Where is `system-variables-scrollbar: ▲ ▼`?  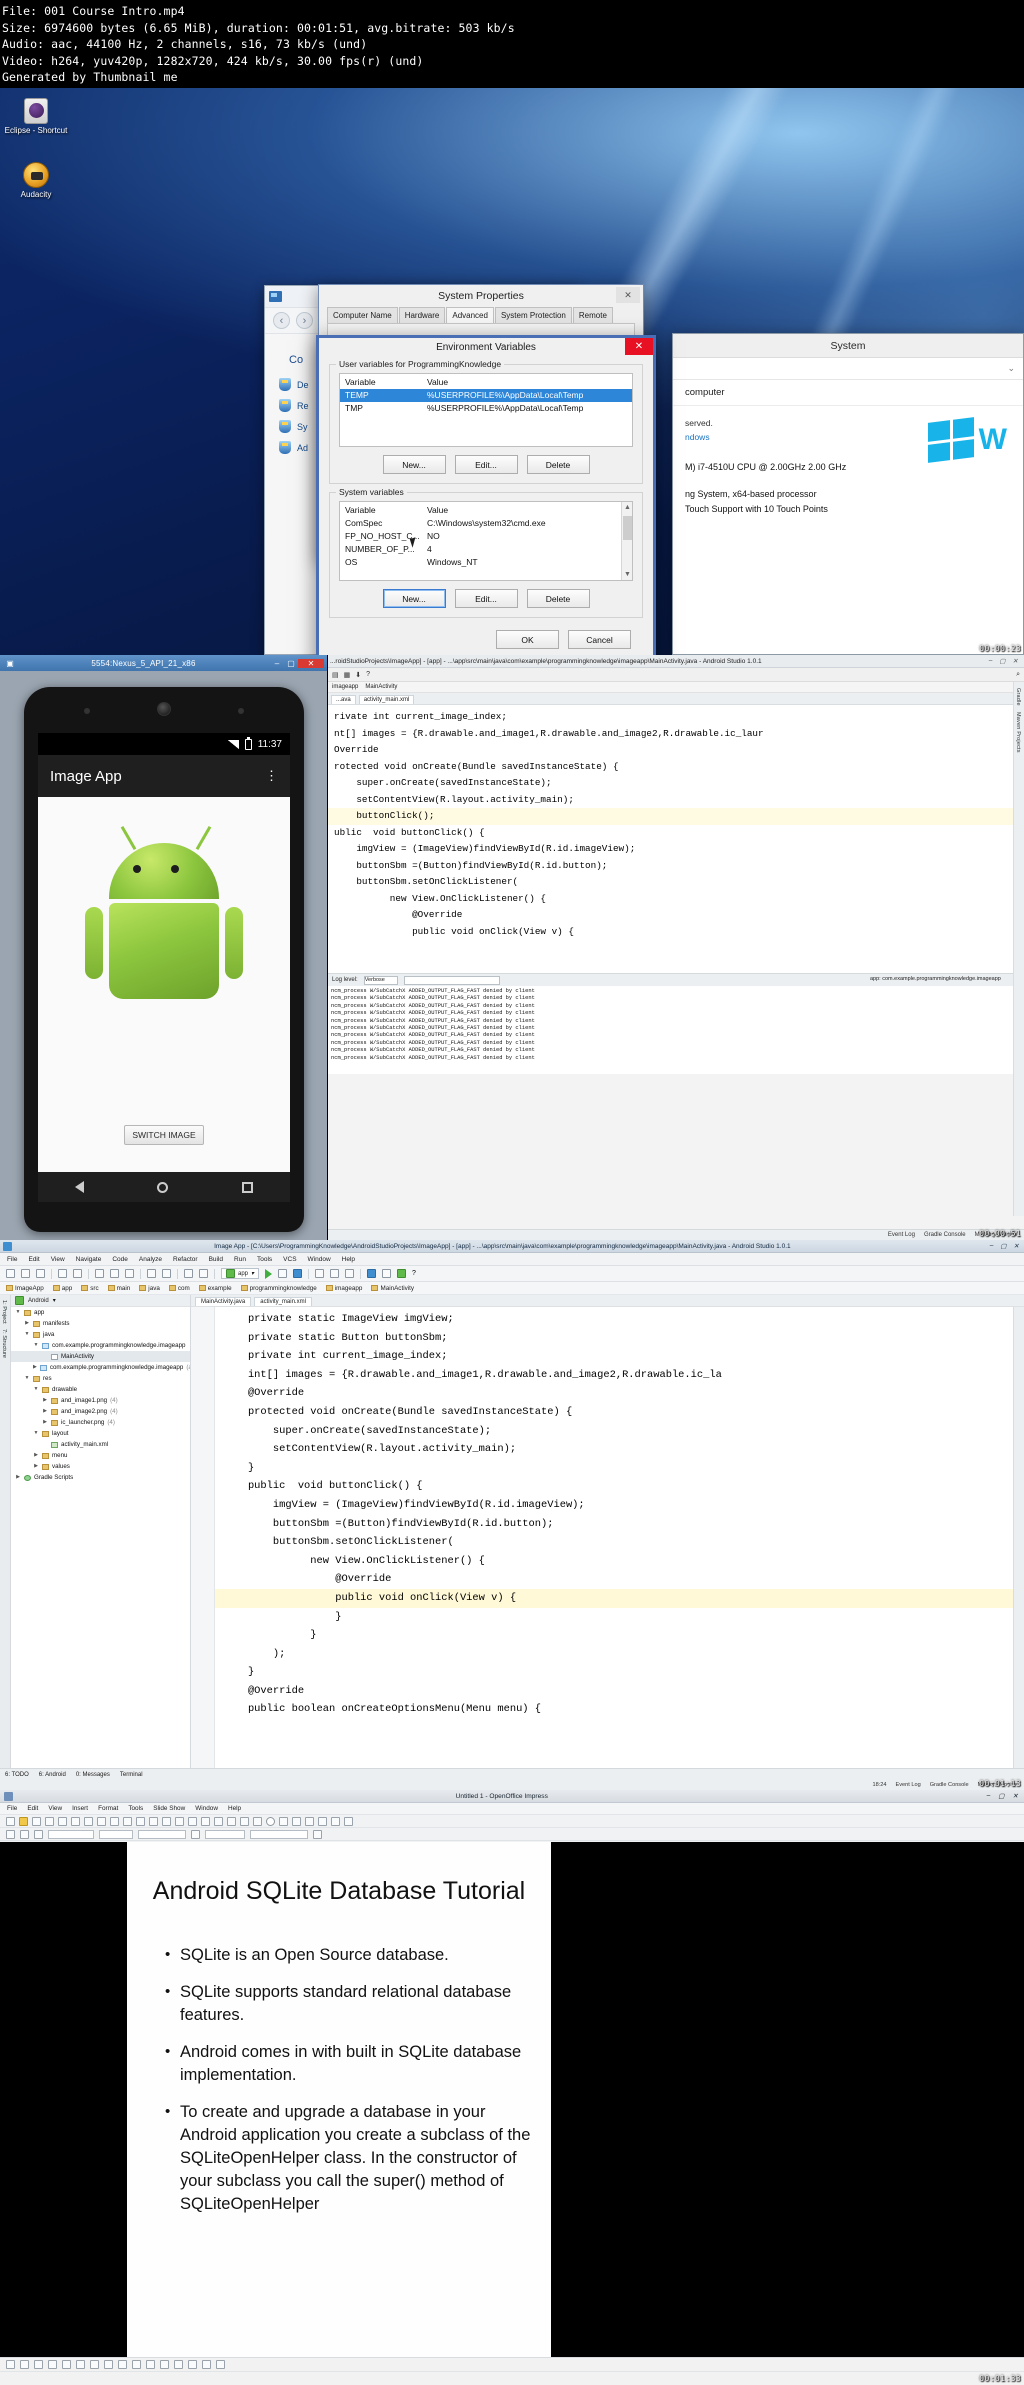
system-variables-scrollbar: ▲ ▼ is located at coordinates (626, 541).